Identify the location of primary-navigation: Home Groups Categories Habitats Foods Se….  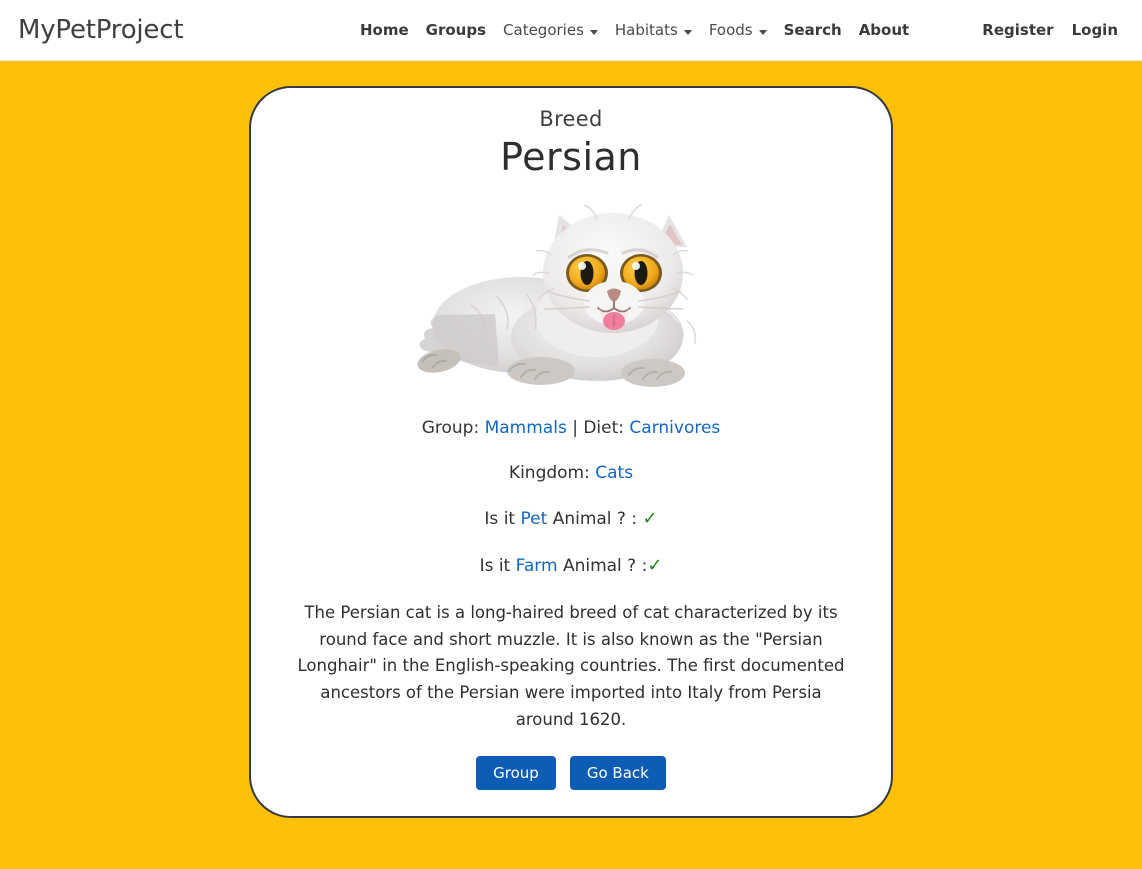
(634, 30).